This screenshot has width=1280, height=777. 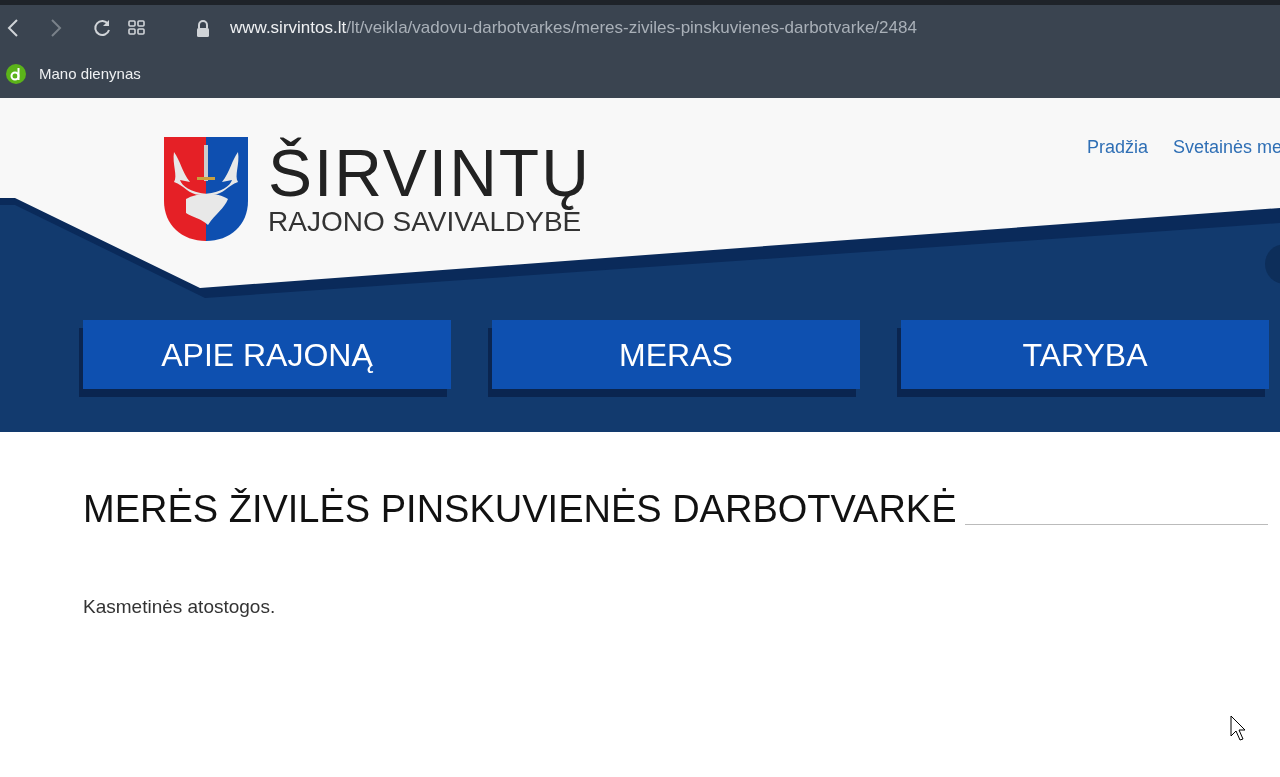 What do you see at coordinates (102, 28) in the screenshot?
I see `reload-icon` at bounding box center [102, 28].